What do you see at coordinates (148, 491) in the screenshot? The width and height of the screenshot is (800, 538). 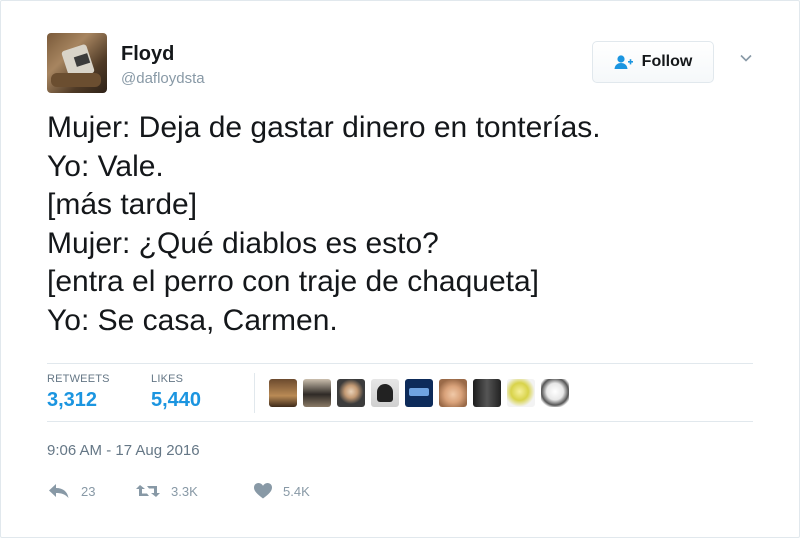 I see `retweet-icon` at bounding box center [148, 491].